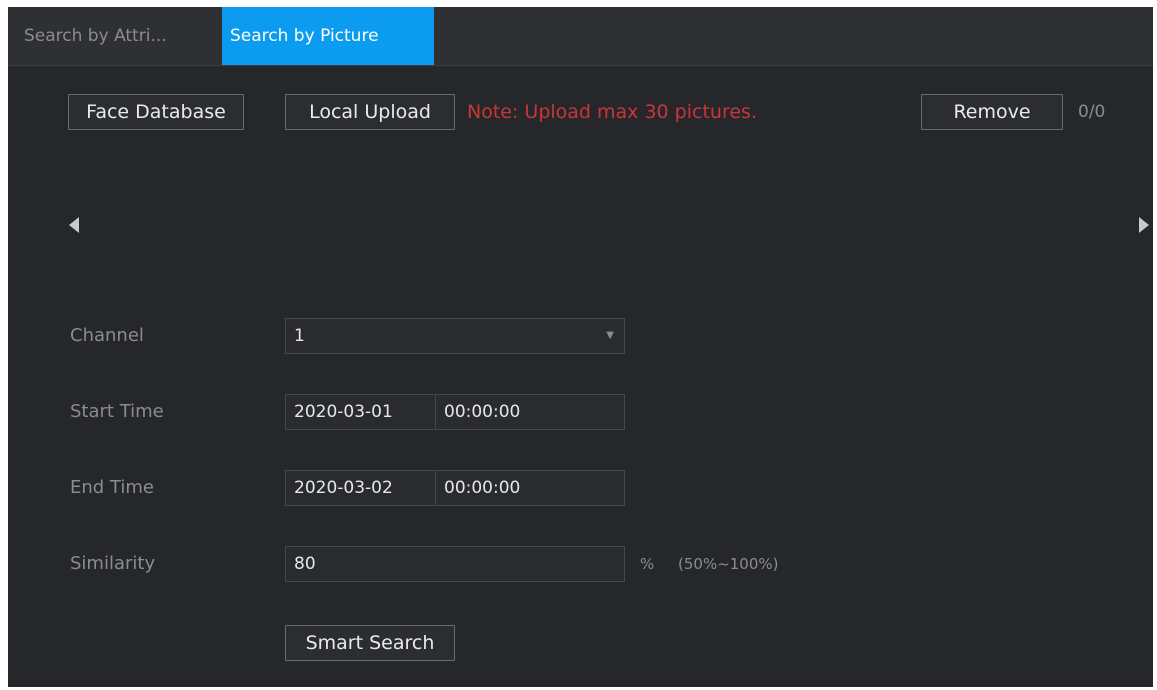 The height and width of the screenshot is (690, 1157). I want to click on triangle-left-icon, so click(74, 225).